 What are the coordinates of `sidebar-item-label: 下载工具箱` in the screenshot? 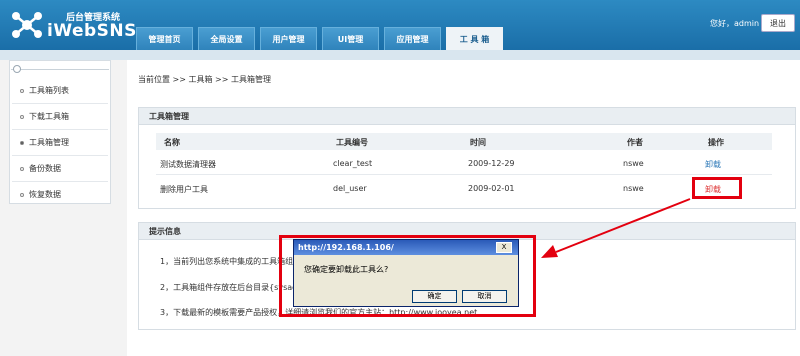 It's located at (49, 116).